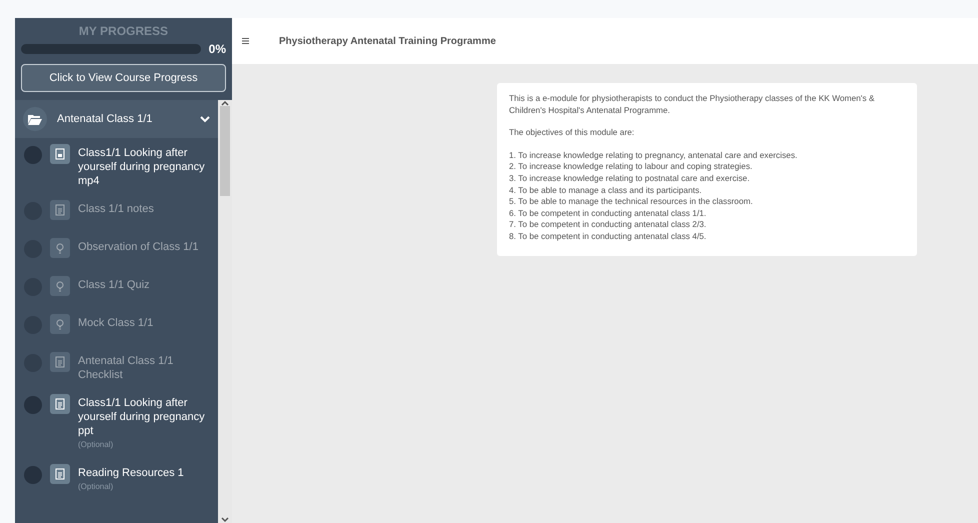  What do you see at coordinates (225, 103) in the screenshot?
I see `scroll-up-icon` at bounding box center [225, 103].